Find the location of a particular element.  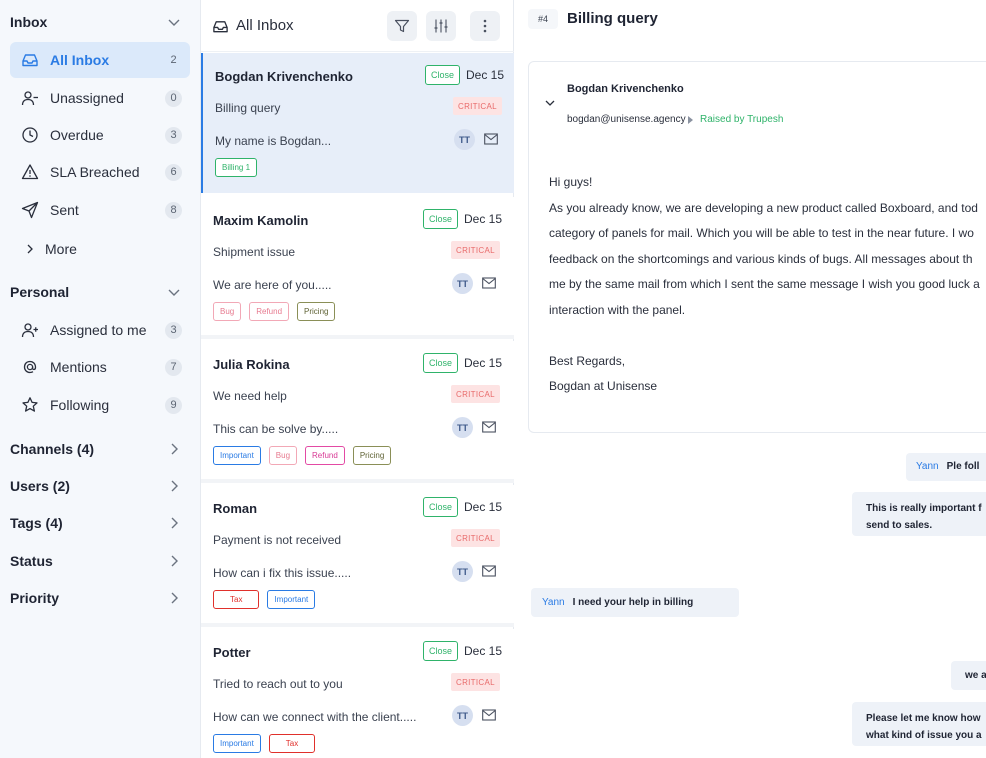

sidebar-item-sla-breached: SLA Breached 6 is located at coordinates (100, 172).